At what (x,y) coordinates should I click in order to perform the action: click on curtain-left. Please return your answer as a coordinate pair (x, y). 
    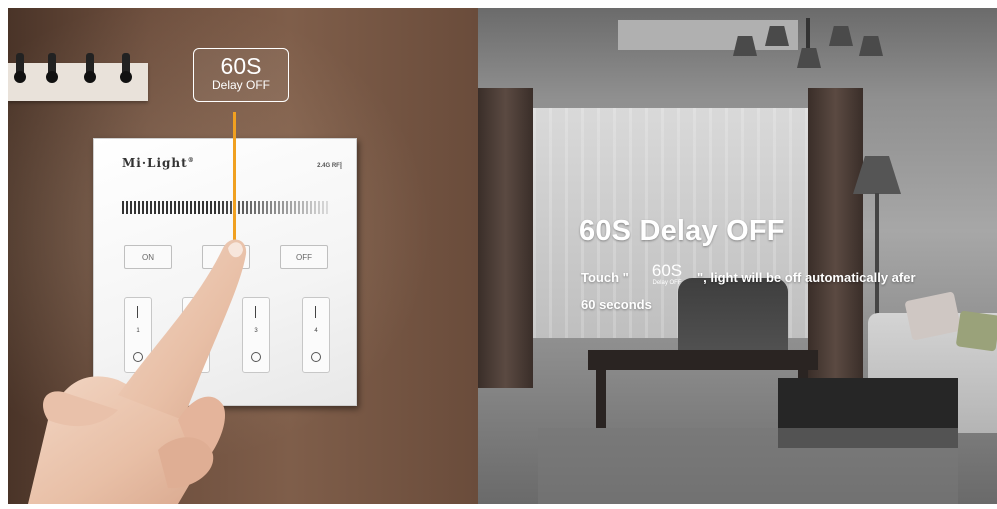
    Looking at the image, I should click on (505, 238).